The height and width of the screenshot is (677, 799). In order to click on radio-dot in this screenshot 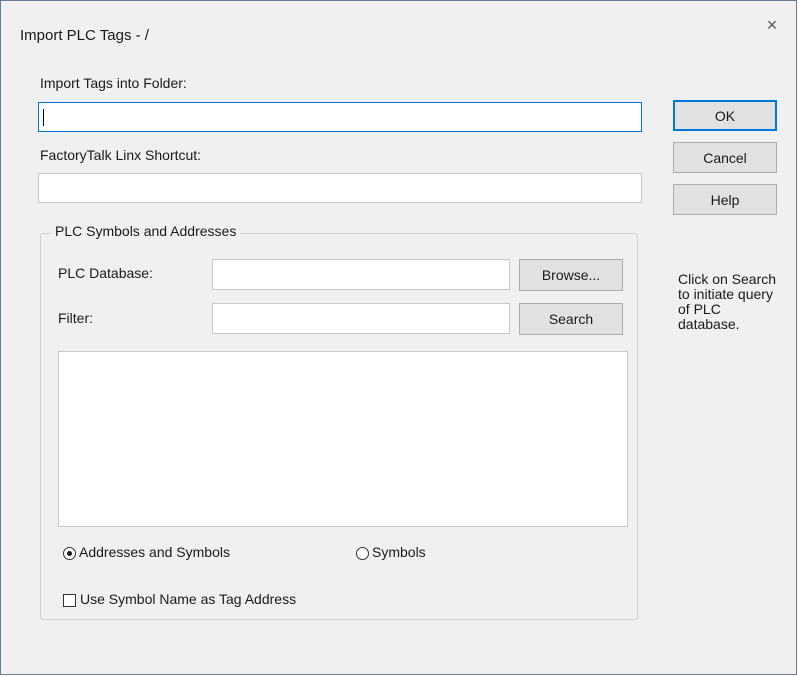, I will do `click(69, 553)`.